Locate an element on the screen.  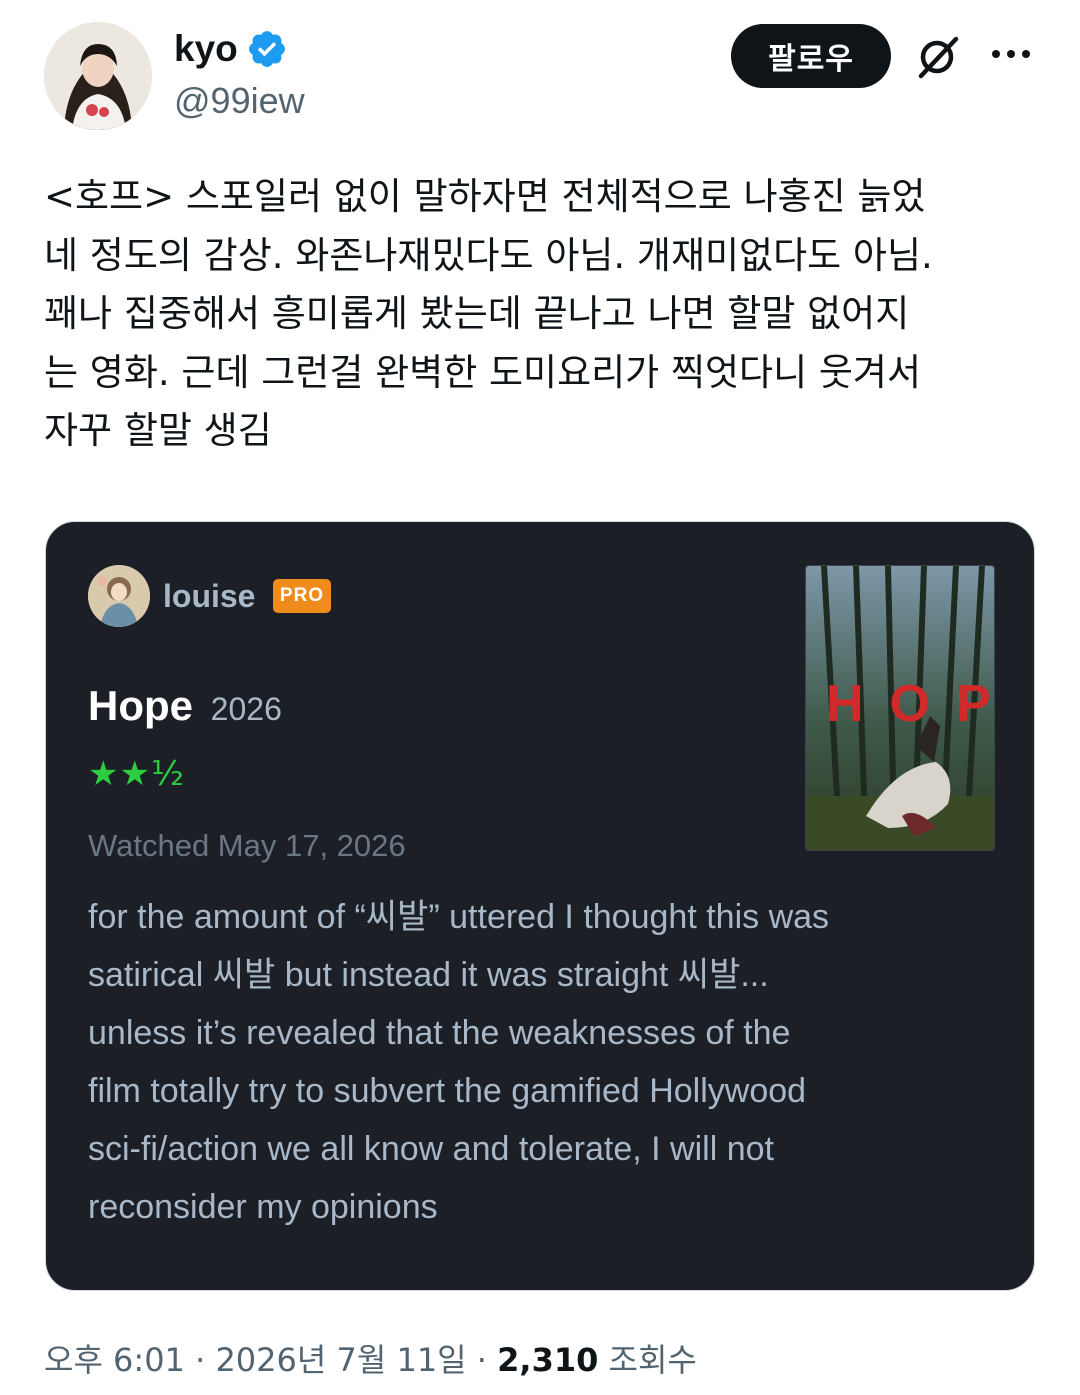
tweet-time: 오후 6:01 is located at coordinates (114, 1360).